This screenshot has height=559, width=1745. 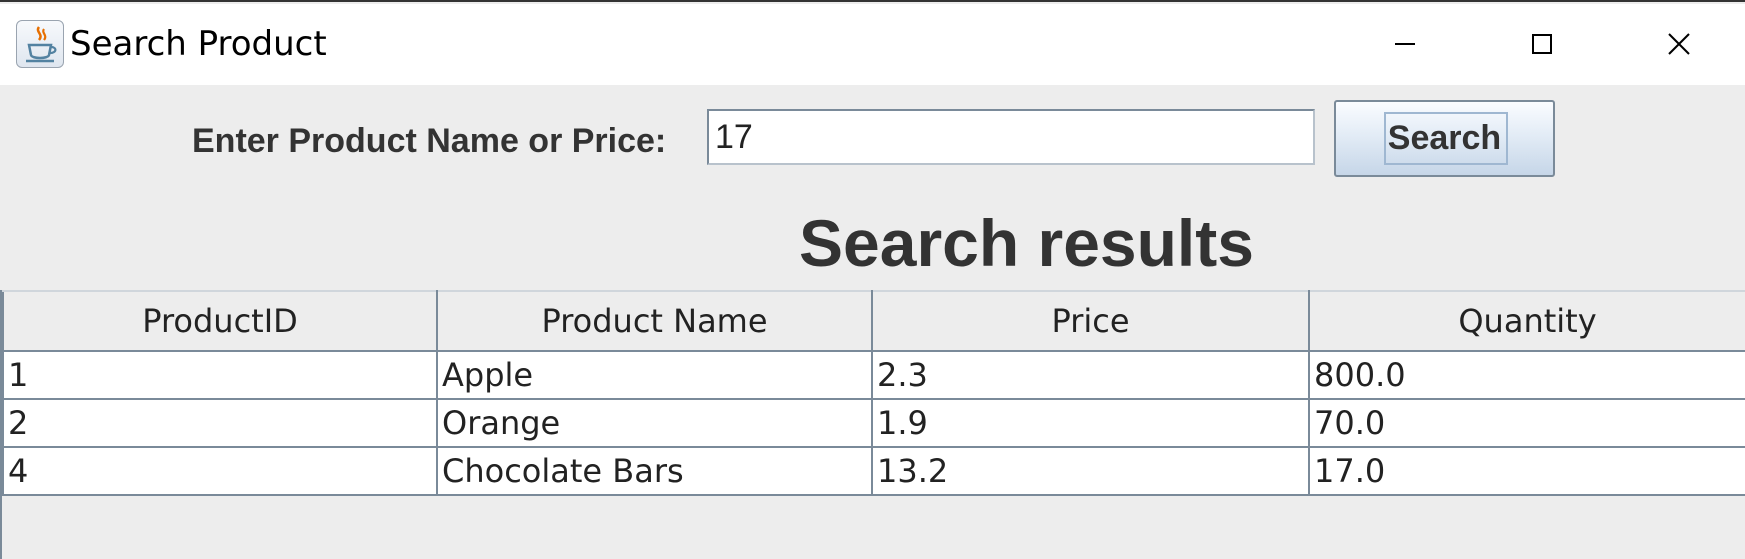 What do you see at coordinates (1526, 471) in the screenshot?
I see `cell-quantity: 17.0` at bounding box center [1526, 471].